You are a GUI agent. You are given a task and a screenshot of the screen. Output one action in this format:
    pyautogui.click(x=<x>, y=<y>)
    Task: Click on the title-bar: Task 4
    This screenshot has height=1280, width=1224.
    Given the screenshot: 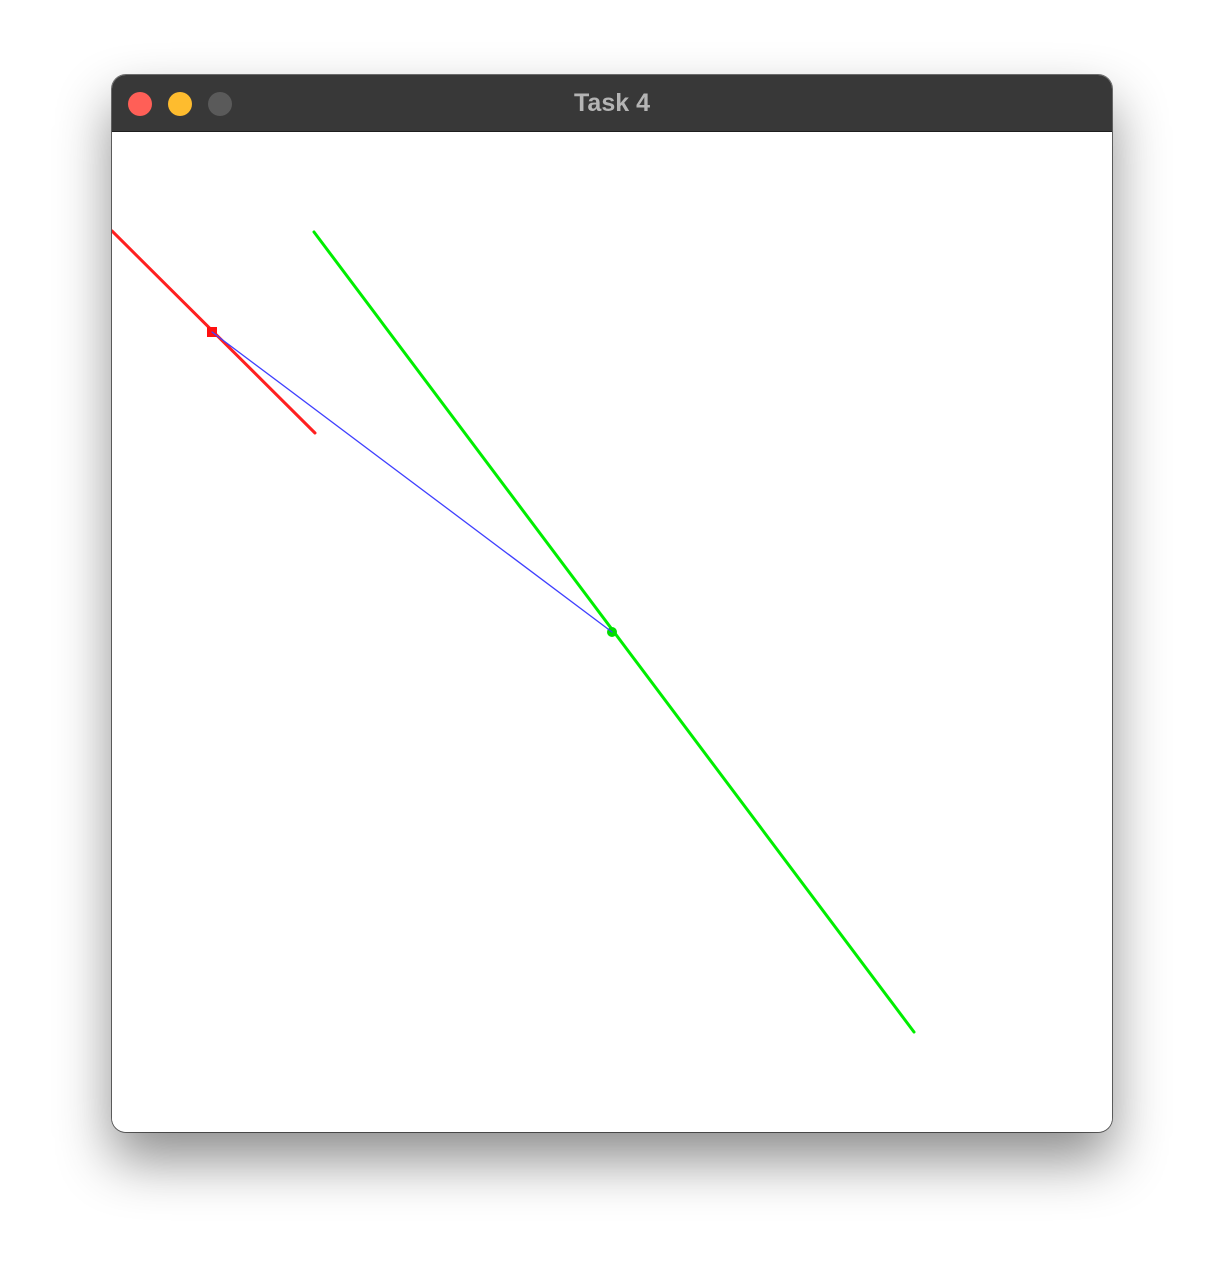 What is the action you would take?
    pyautogui.click(x=612, y=103)
    